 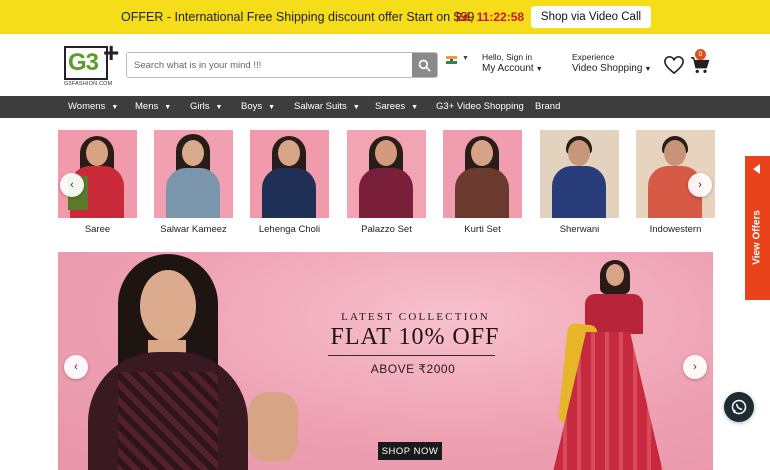 What do you see at coordinates (147, 106) in the screenshot?
I see `nav-item-label: Mens` at bounding box center [147, 106].